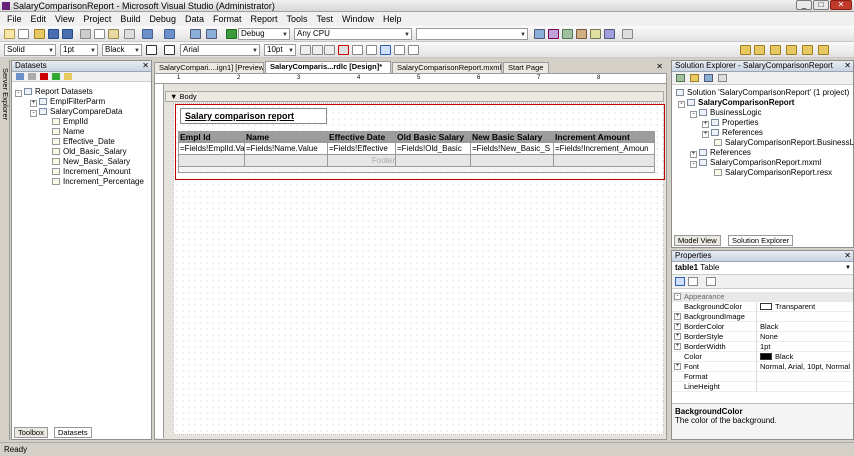  Describe the element at coordinates (762, 367) in the screenshot. I see `property-row: + Font Normal, Arial, 10pt, Normal` at that location.